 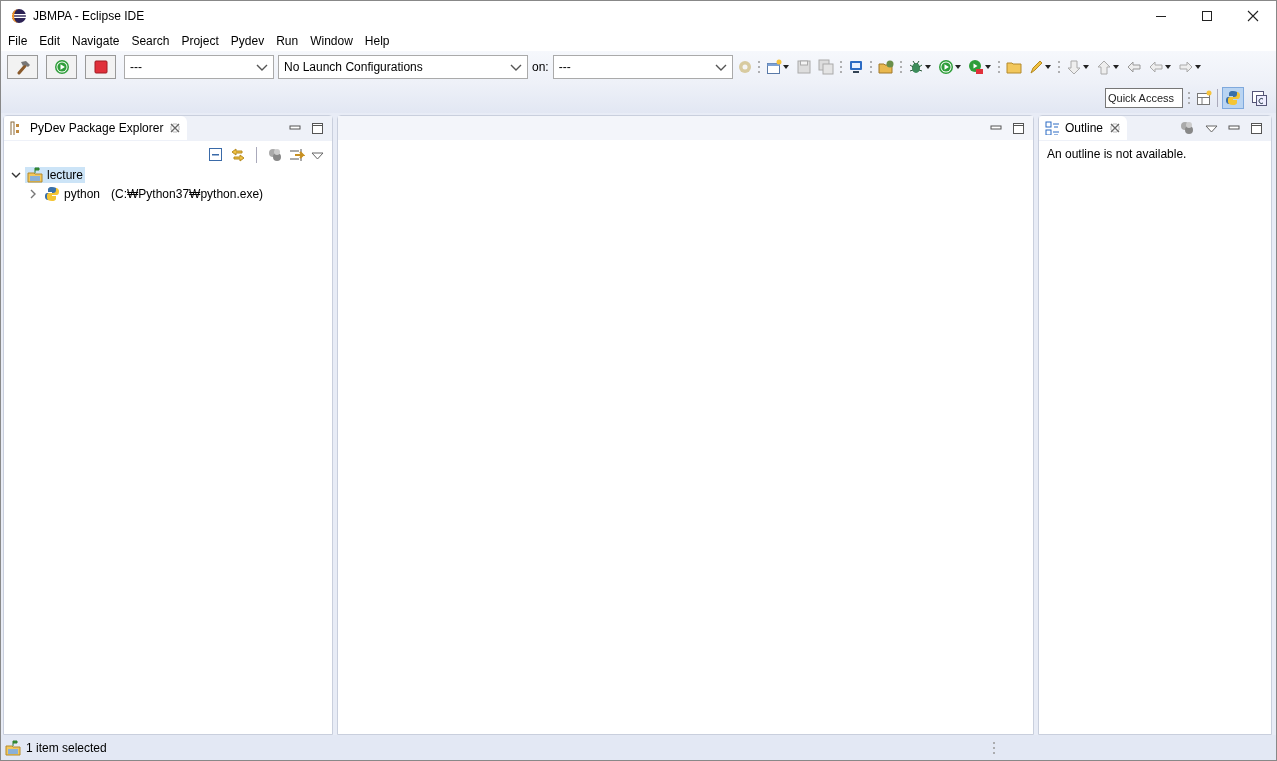 I want to click on interpreter-path: (C:₩Python37₩python.exe), so click(x=187, y=193).